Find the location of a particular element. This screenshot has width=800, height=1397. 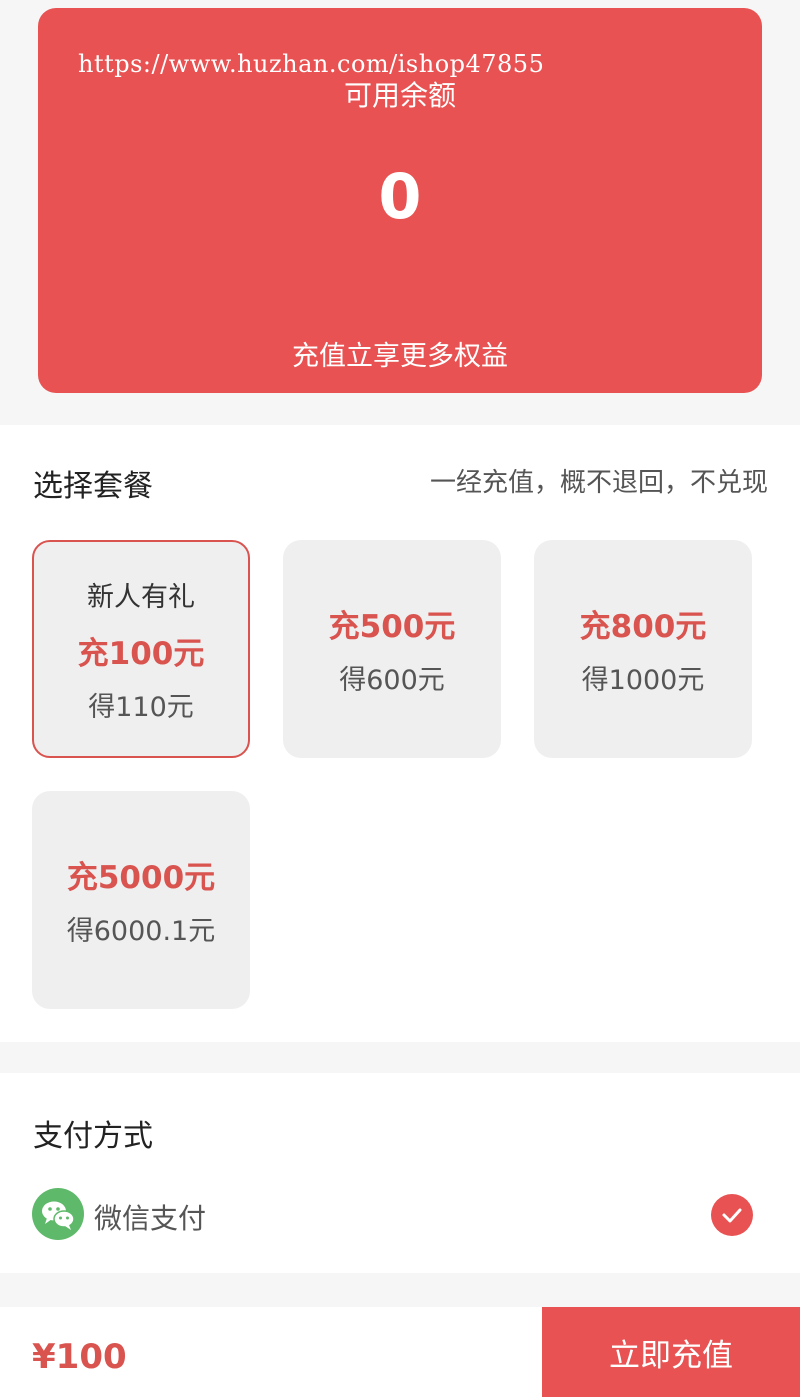

package-tag: 新人有礼 is located at coordinates (141, 597).